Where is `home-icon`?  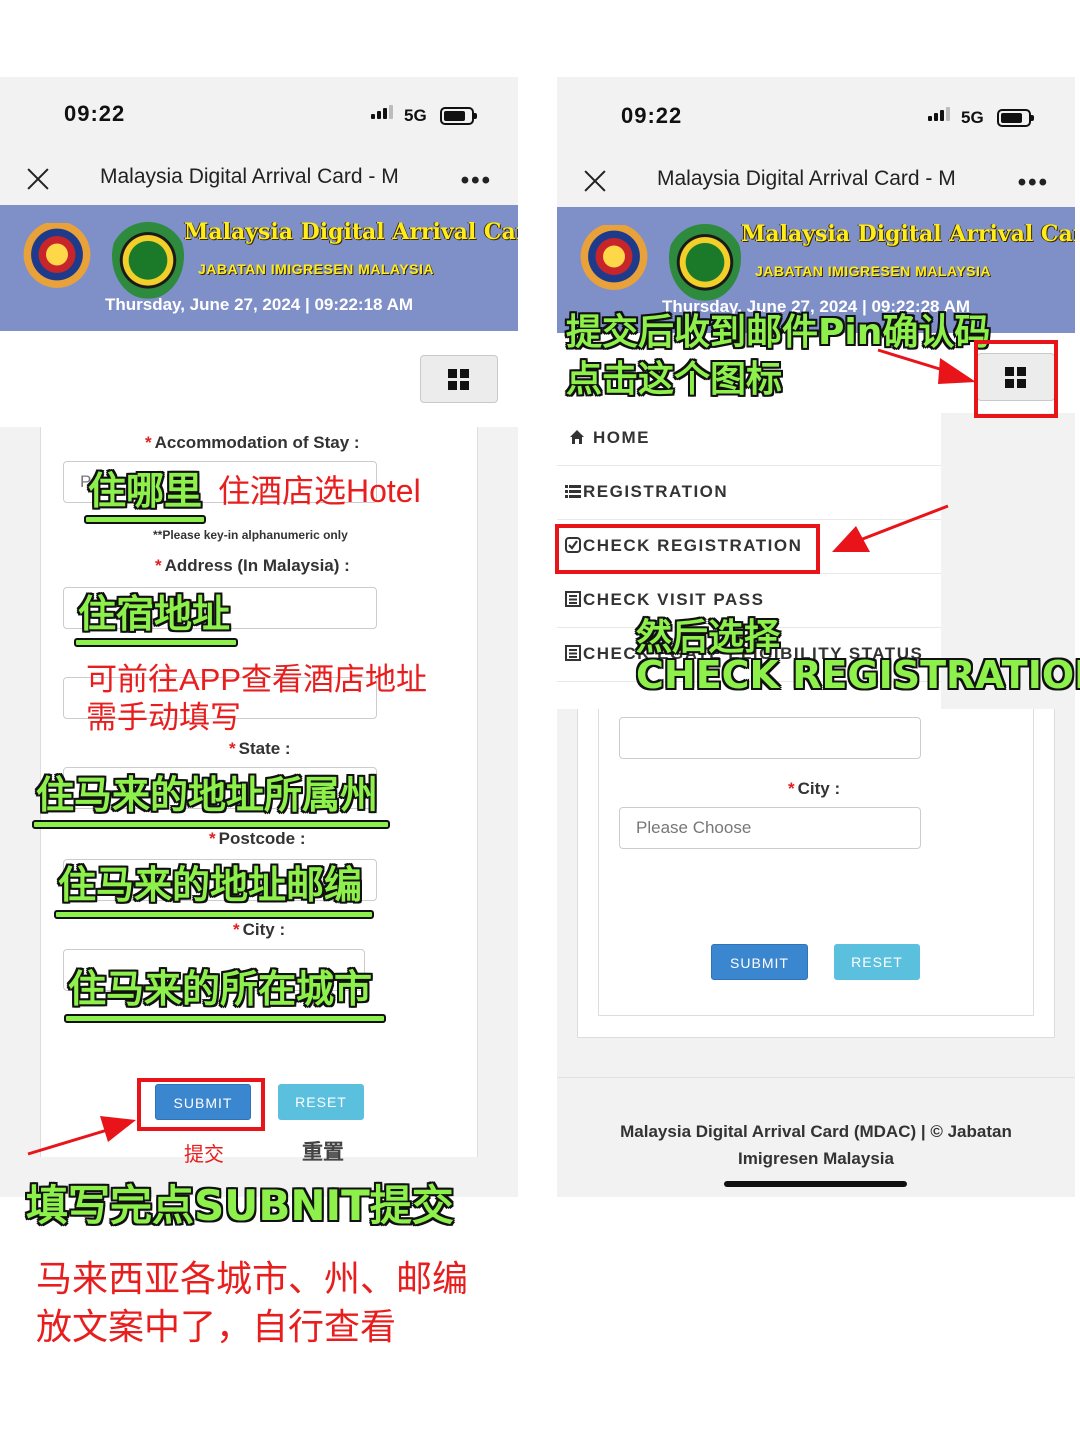 home-icon is located at coordinates (577, 437).